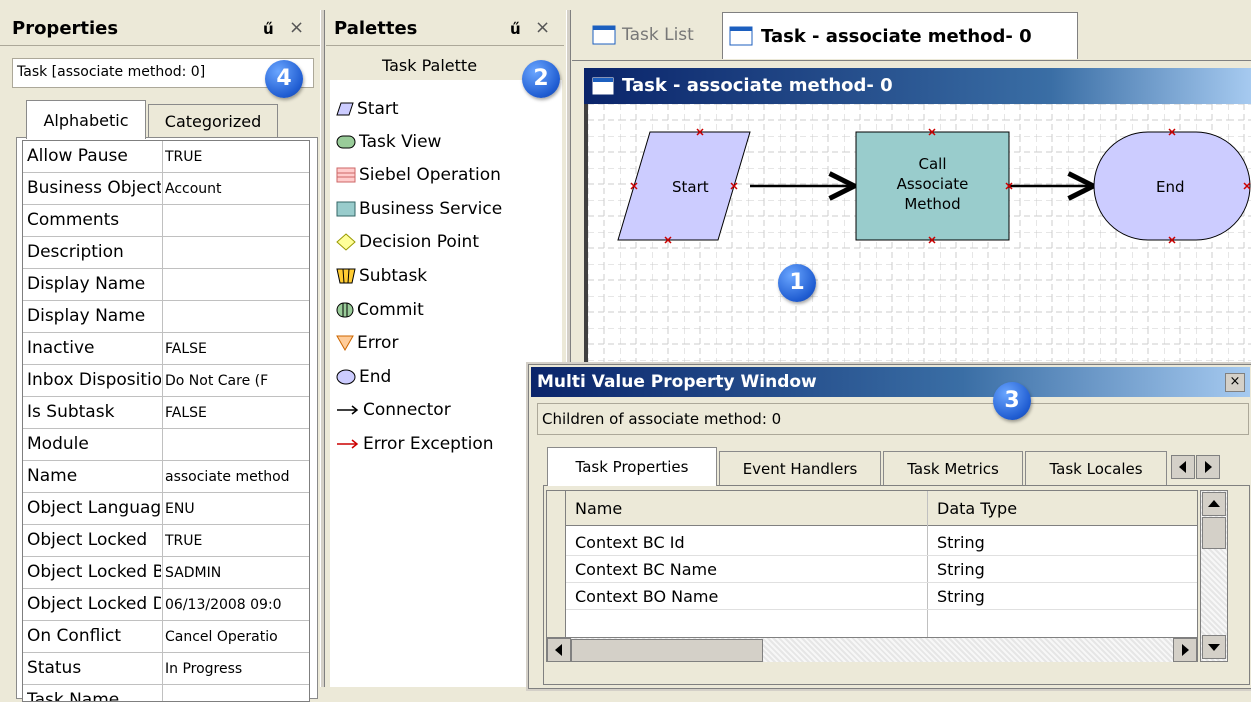 The width and height of the screenshot is (1251, 702). What do you see at coordinates (917, 86) in the screenshot?
I see `window-titlebar: Task - associate method- 0` at bounding box center [917, 86].